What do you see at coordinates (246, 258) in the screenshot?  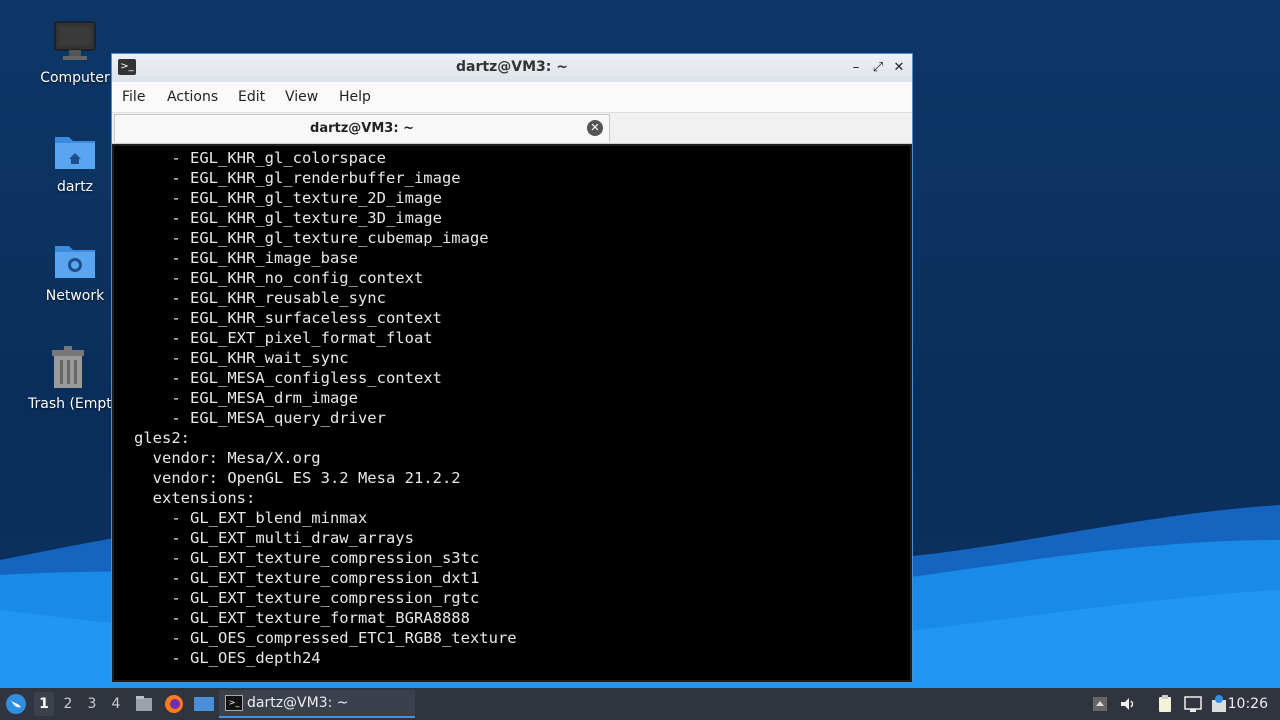 I see `terminal-line: - EGL_KHR_image_base` at bounding box center [246, 258].